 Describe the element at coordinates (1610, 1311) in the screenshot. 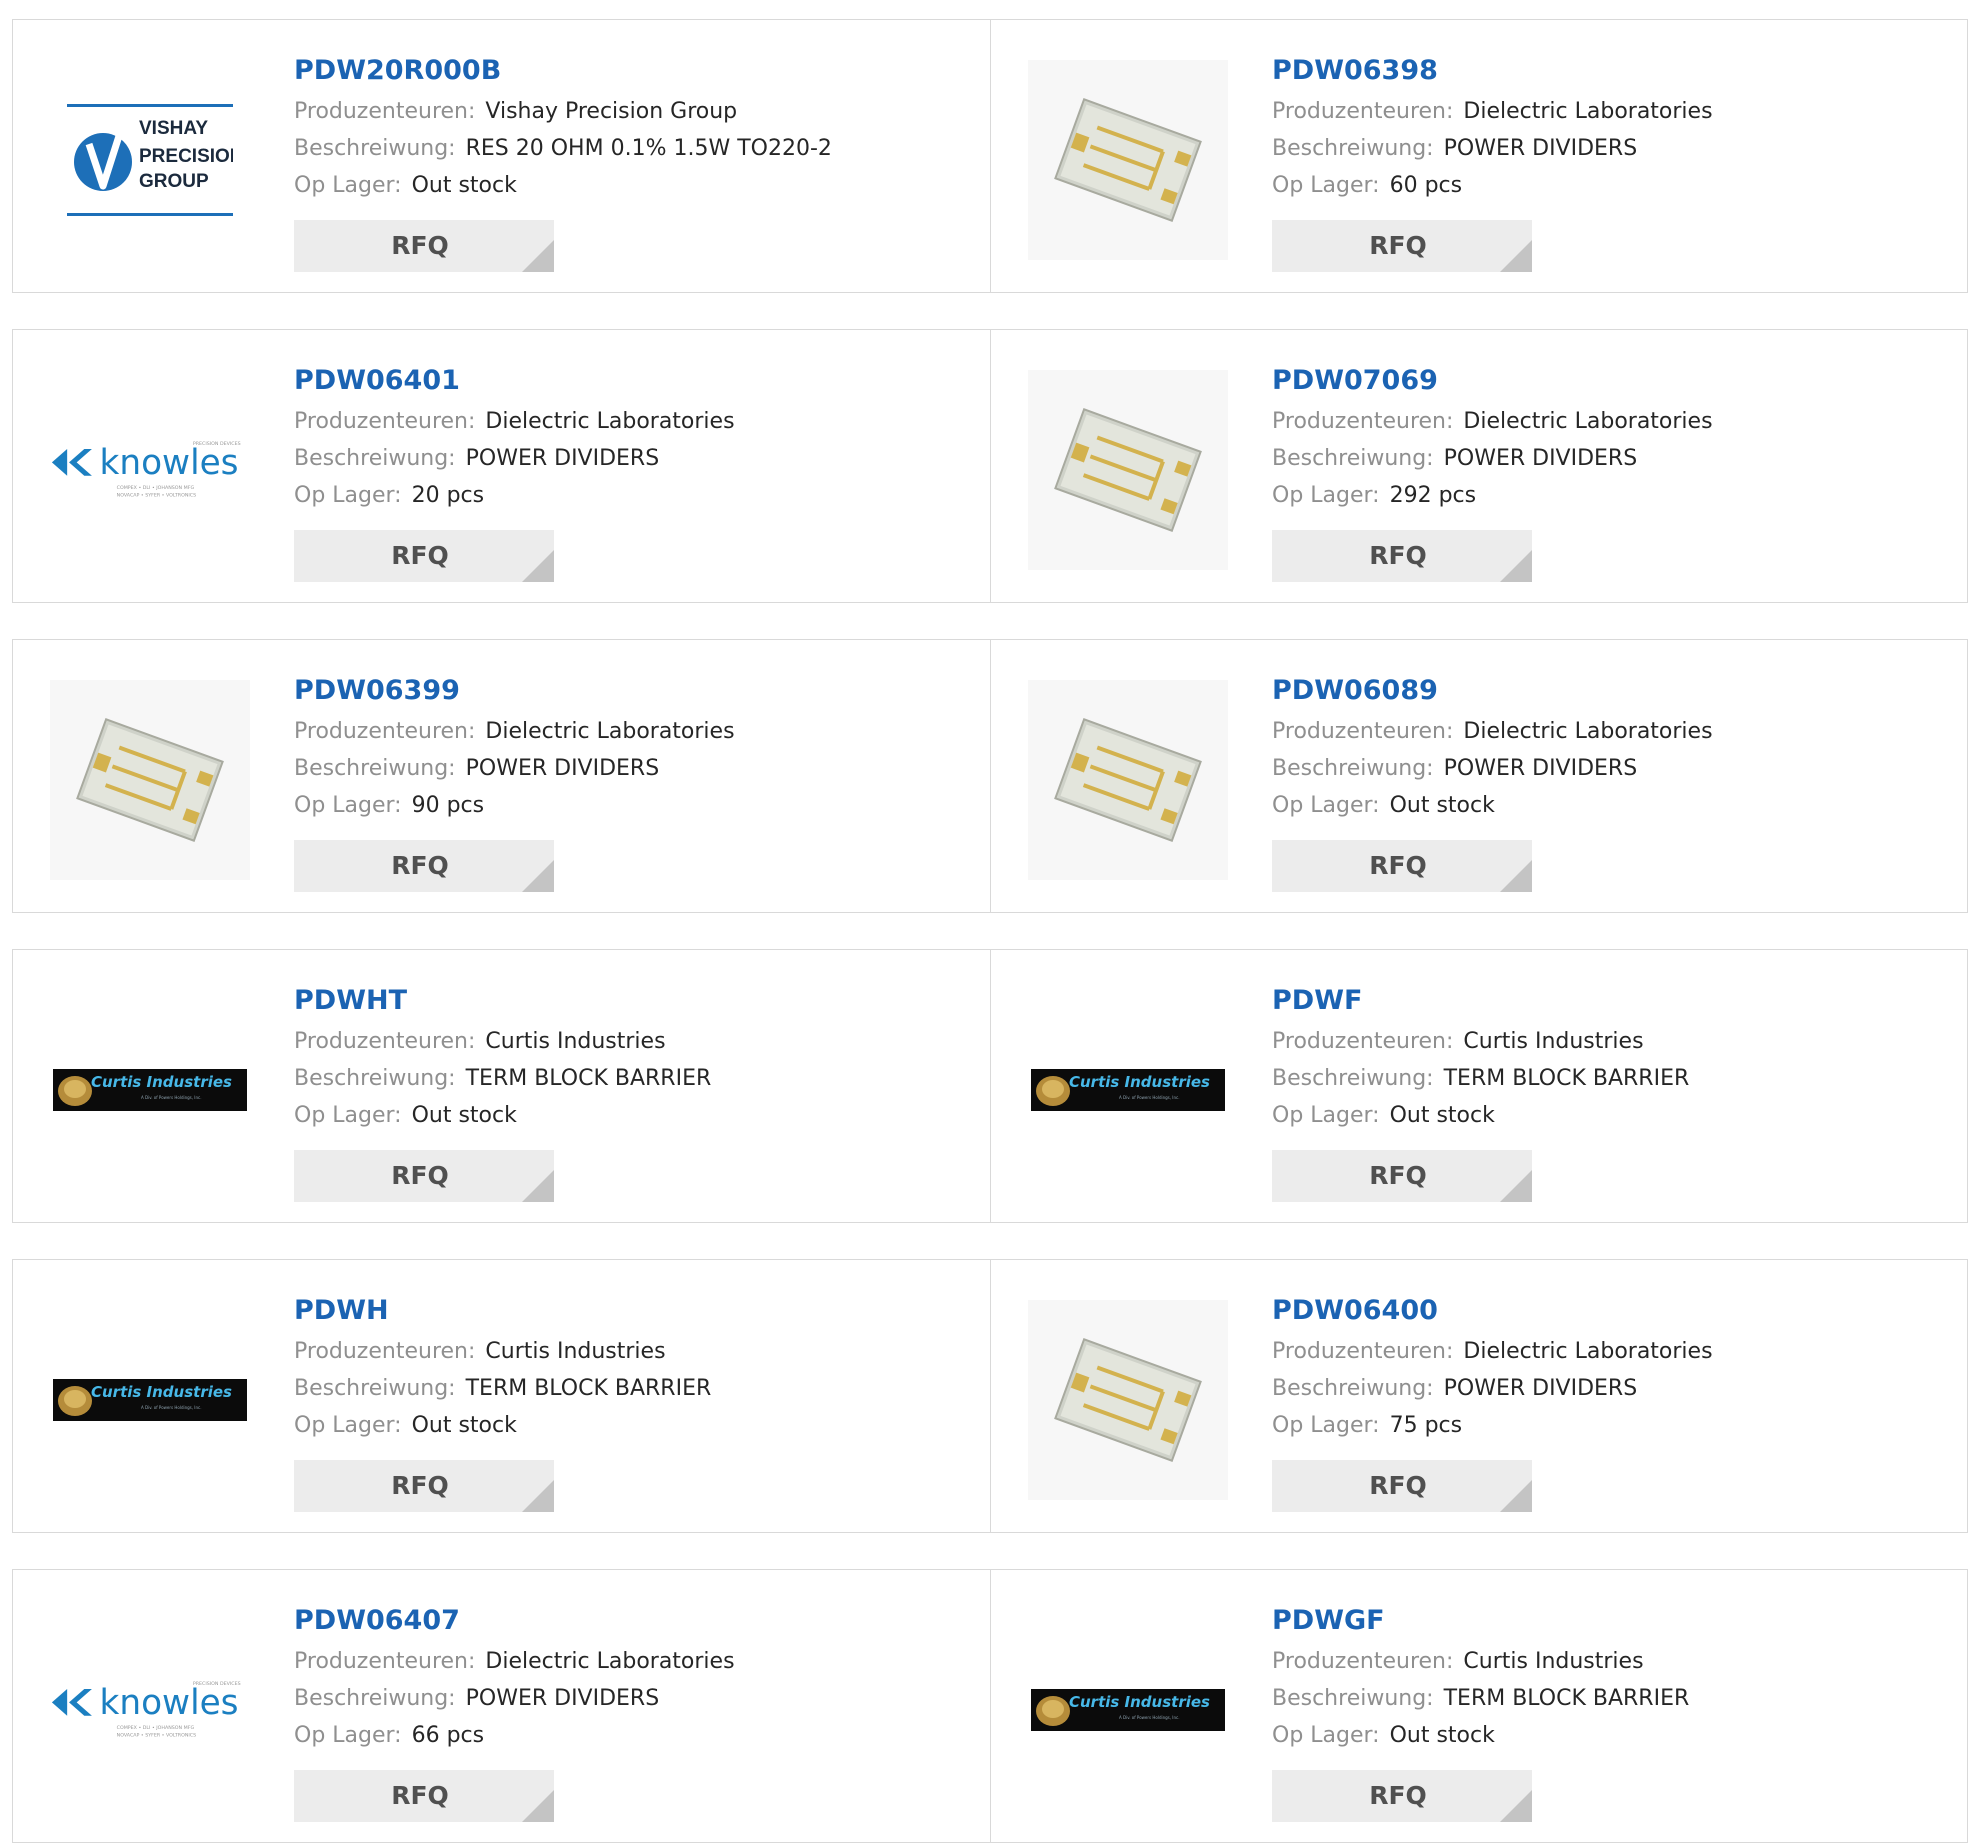

I see `part-number-link: PDW06400` at that location.